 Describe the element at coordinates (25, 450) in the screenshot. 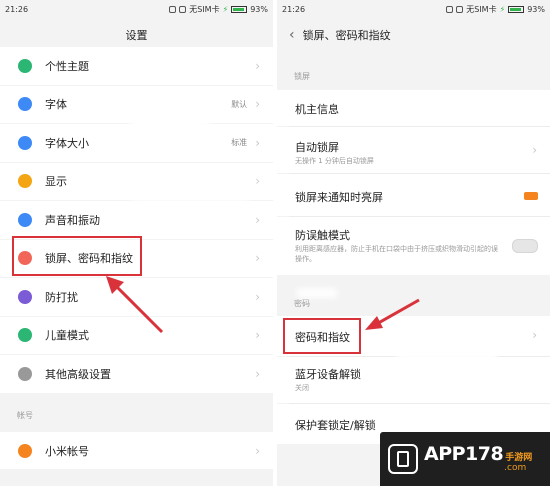

I see `mi-account-icon` at that location.